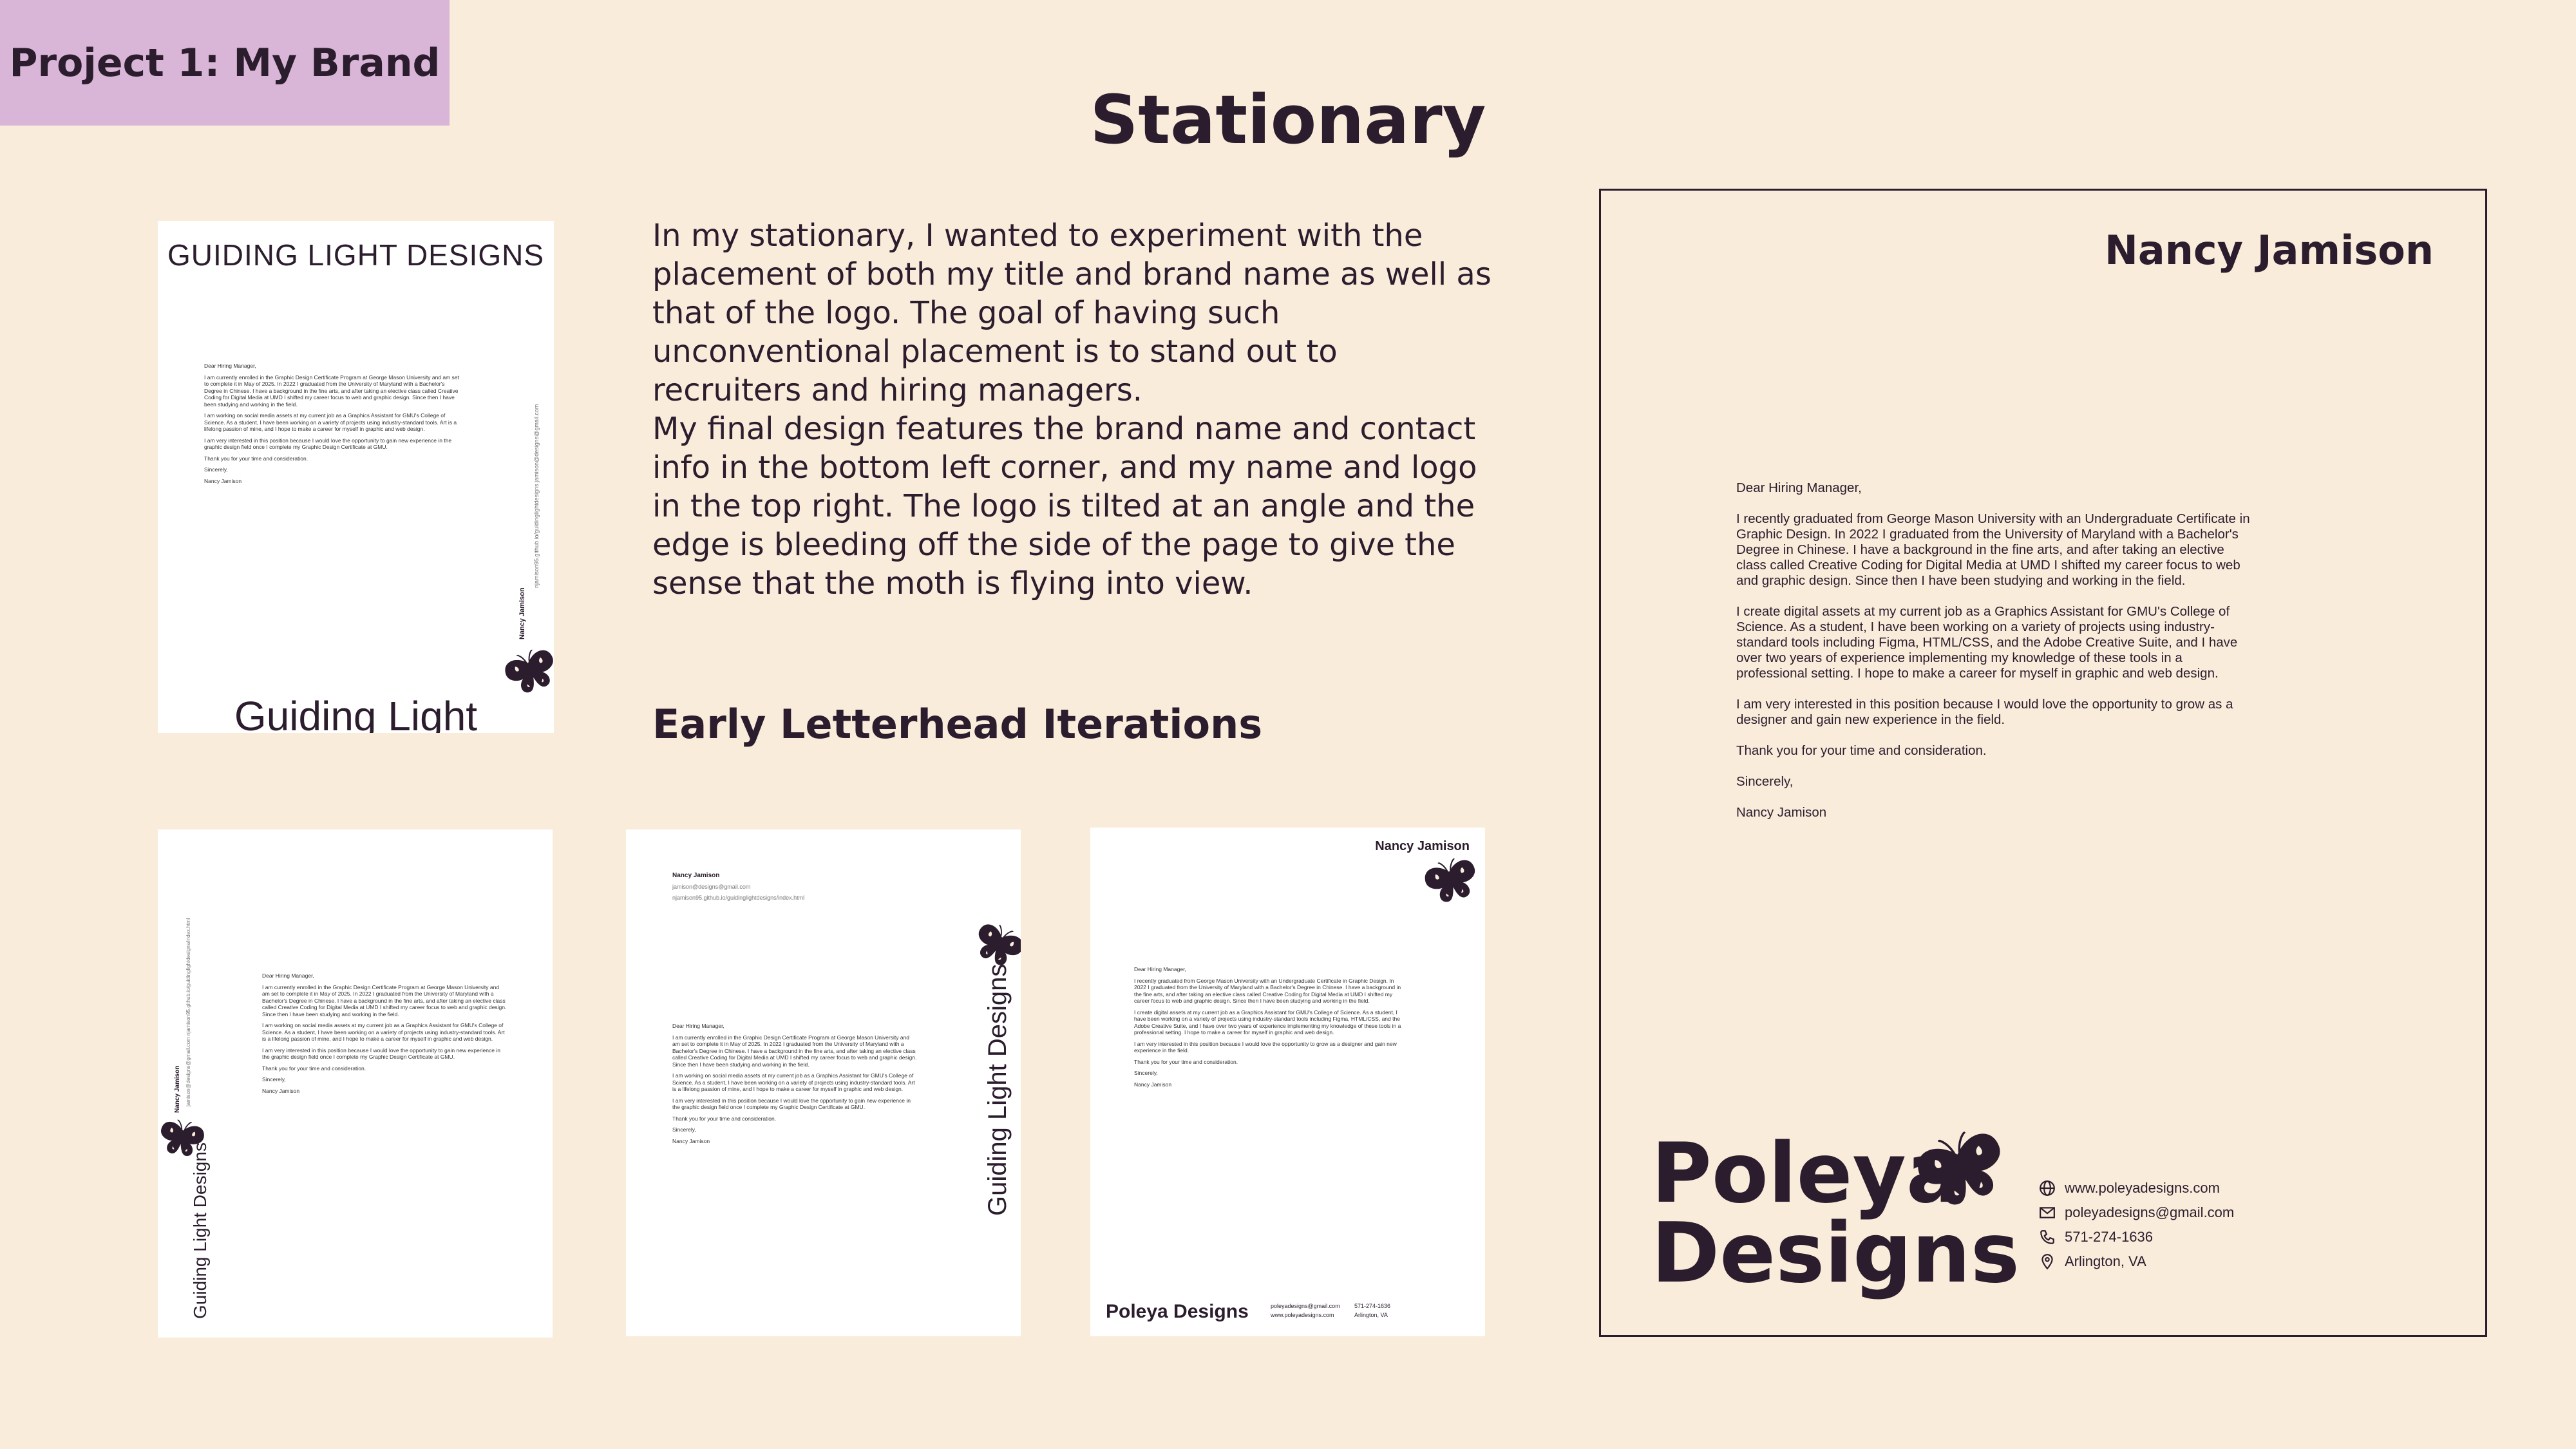 The height and width of the screenshot is (1449, 2576). I want to click on mail-icon, so click(2047, 1212).